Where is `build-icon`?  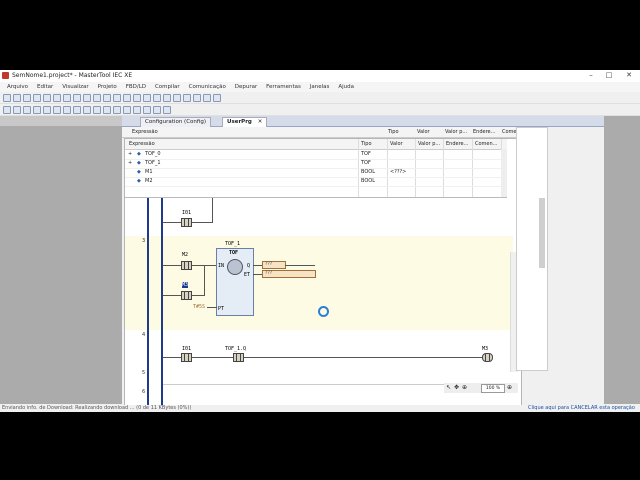 build-icon is located at coordinates (117, 98).